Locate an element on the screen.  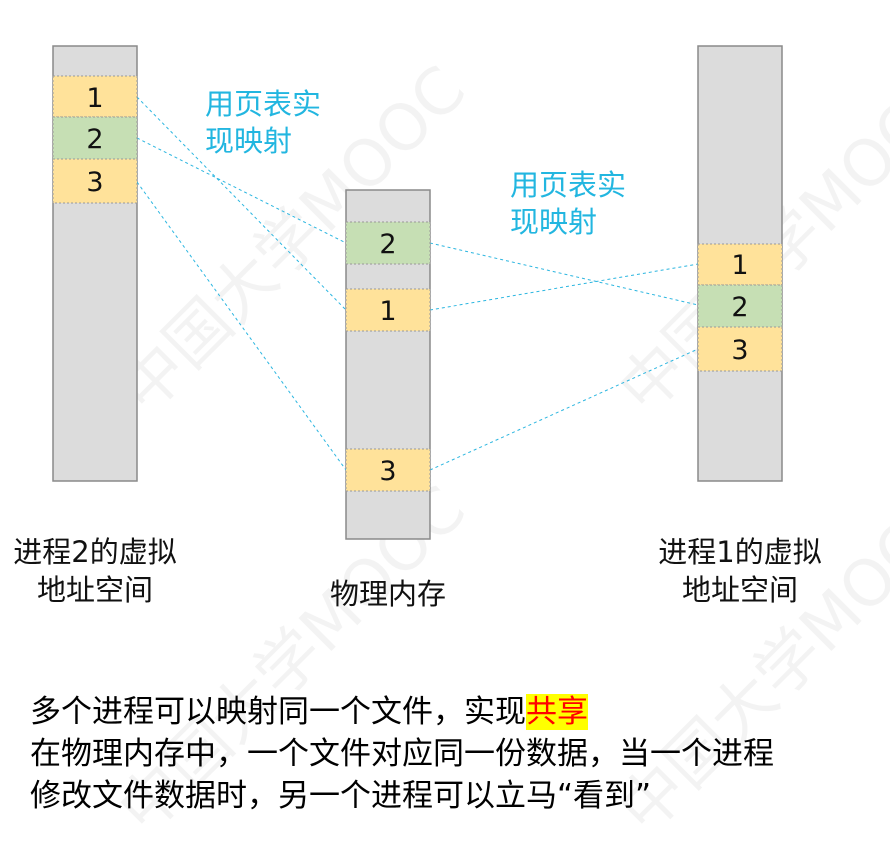
process2-caption: 进程2的虚拟 地址空间 is located at coordinates (95, 571).